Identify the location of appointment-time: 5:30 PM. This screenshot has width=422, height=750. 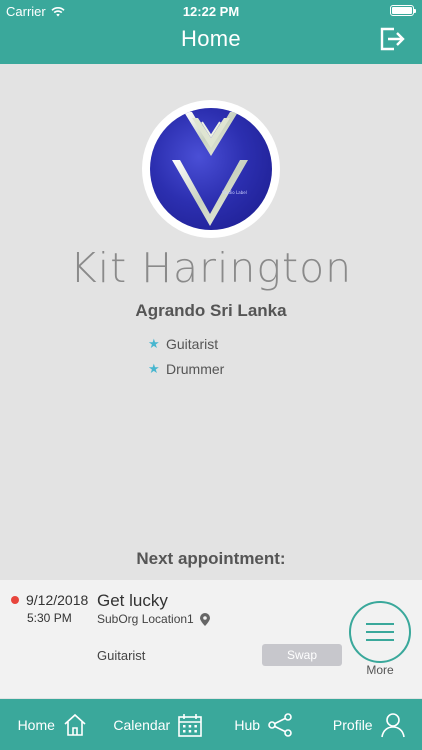
(49, 618).